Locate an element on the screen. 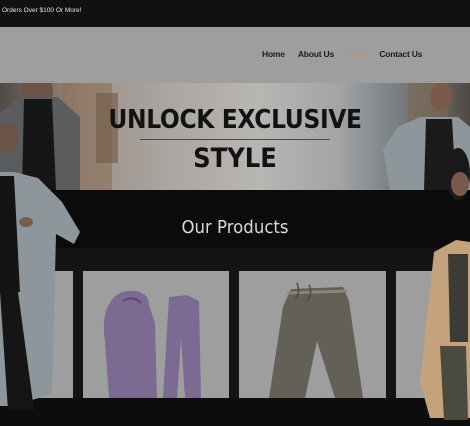 Image resolution: width=470 pixels, height=426 pixels. promo-text: Orders Over $100 Or More! is located at coordinates (42, 10).